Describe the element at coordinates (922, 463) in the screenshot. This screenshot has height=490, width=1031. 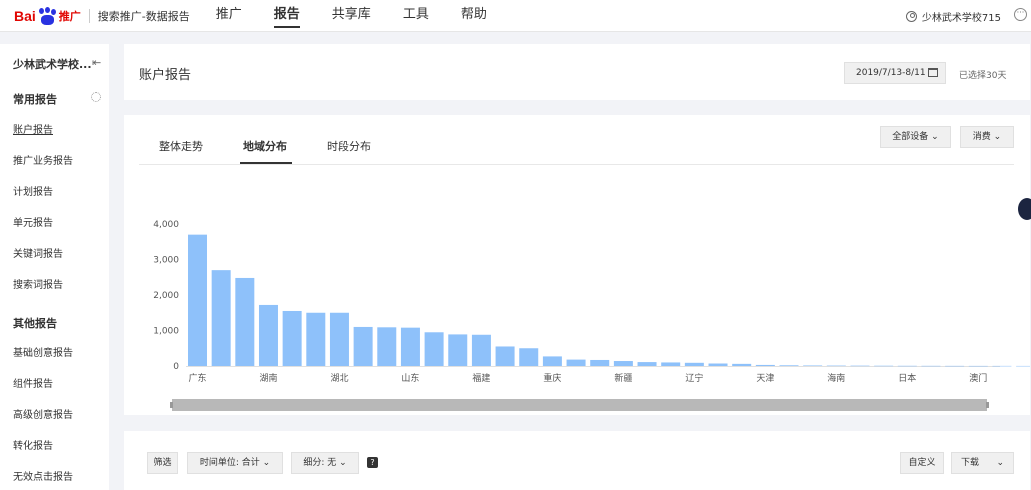
I see `customize-button: 自定义` at that location.